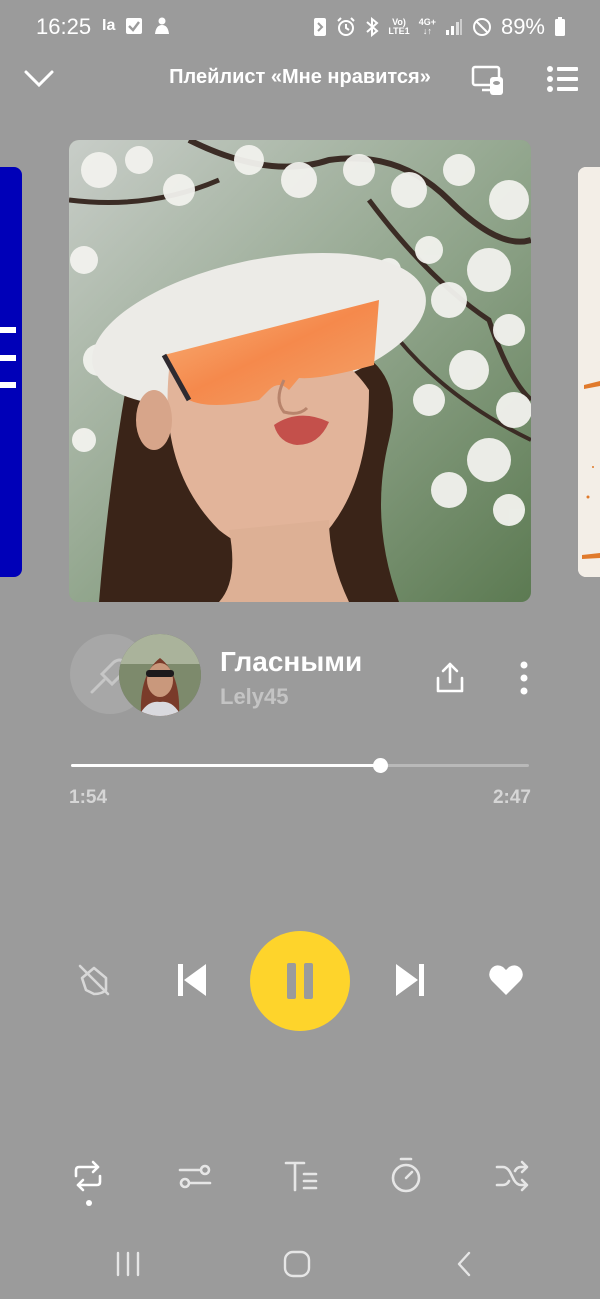 This screenshot has height=1299, width=600. I want to click on artist-avatar-image, so click(160, 675).